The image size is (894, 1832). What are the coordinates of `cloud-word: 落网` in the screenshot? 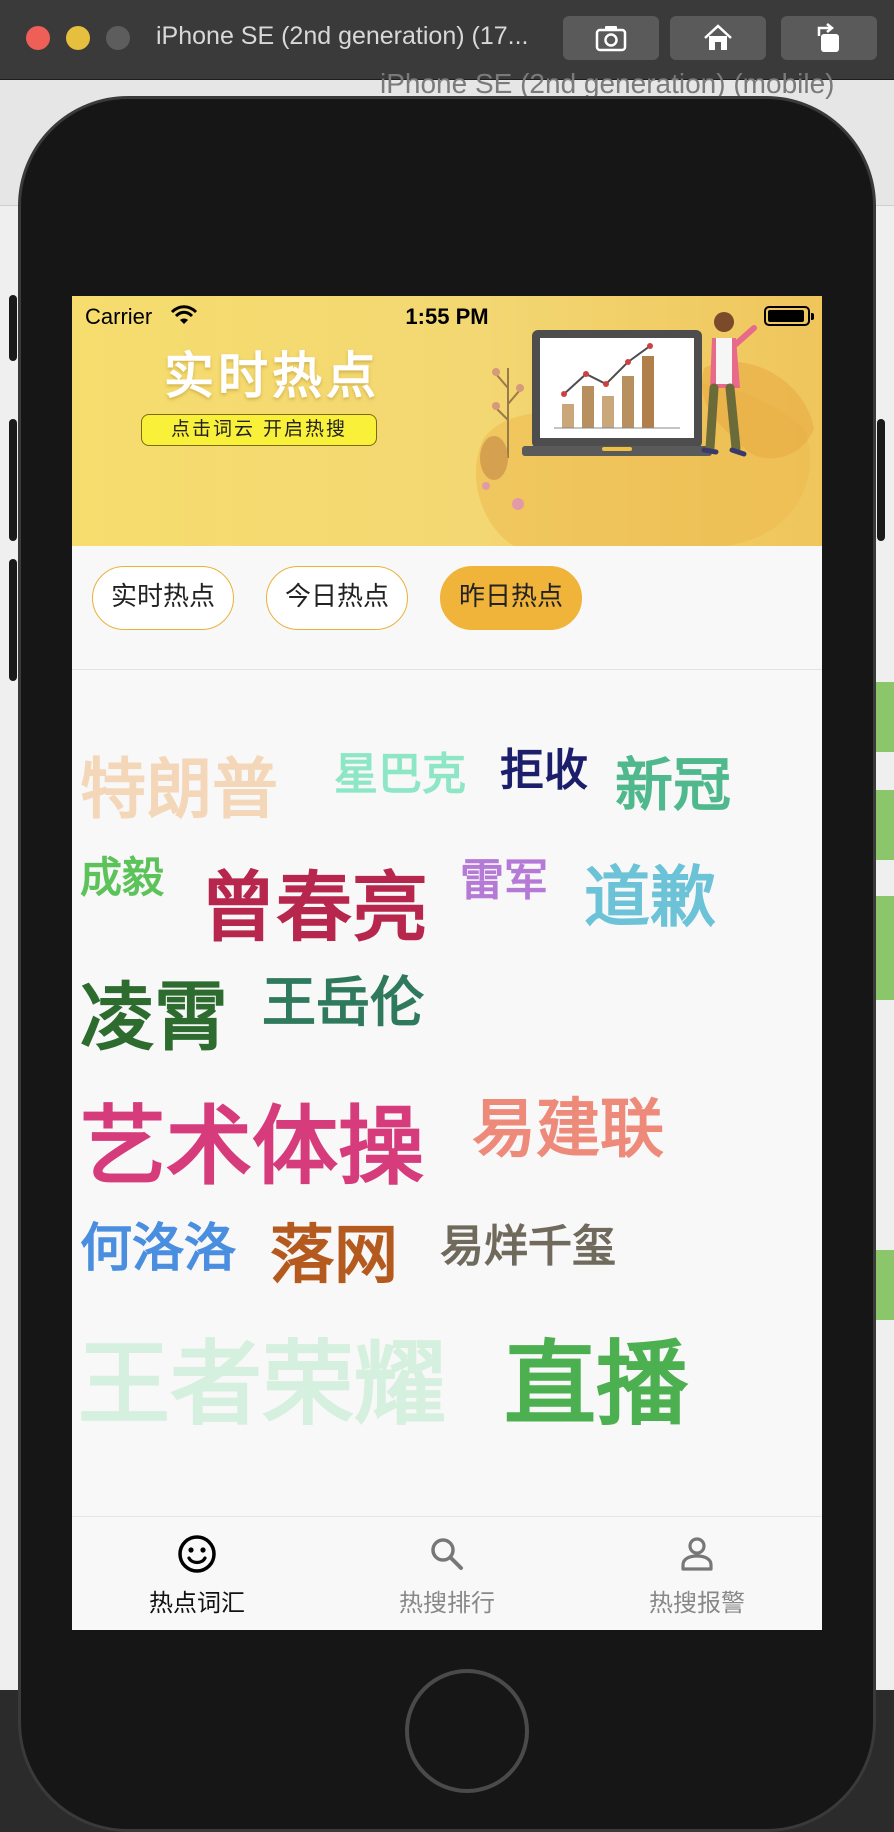 It's located at (334, 1250).